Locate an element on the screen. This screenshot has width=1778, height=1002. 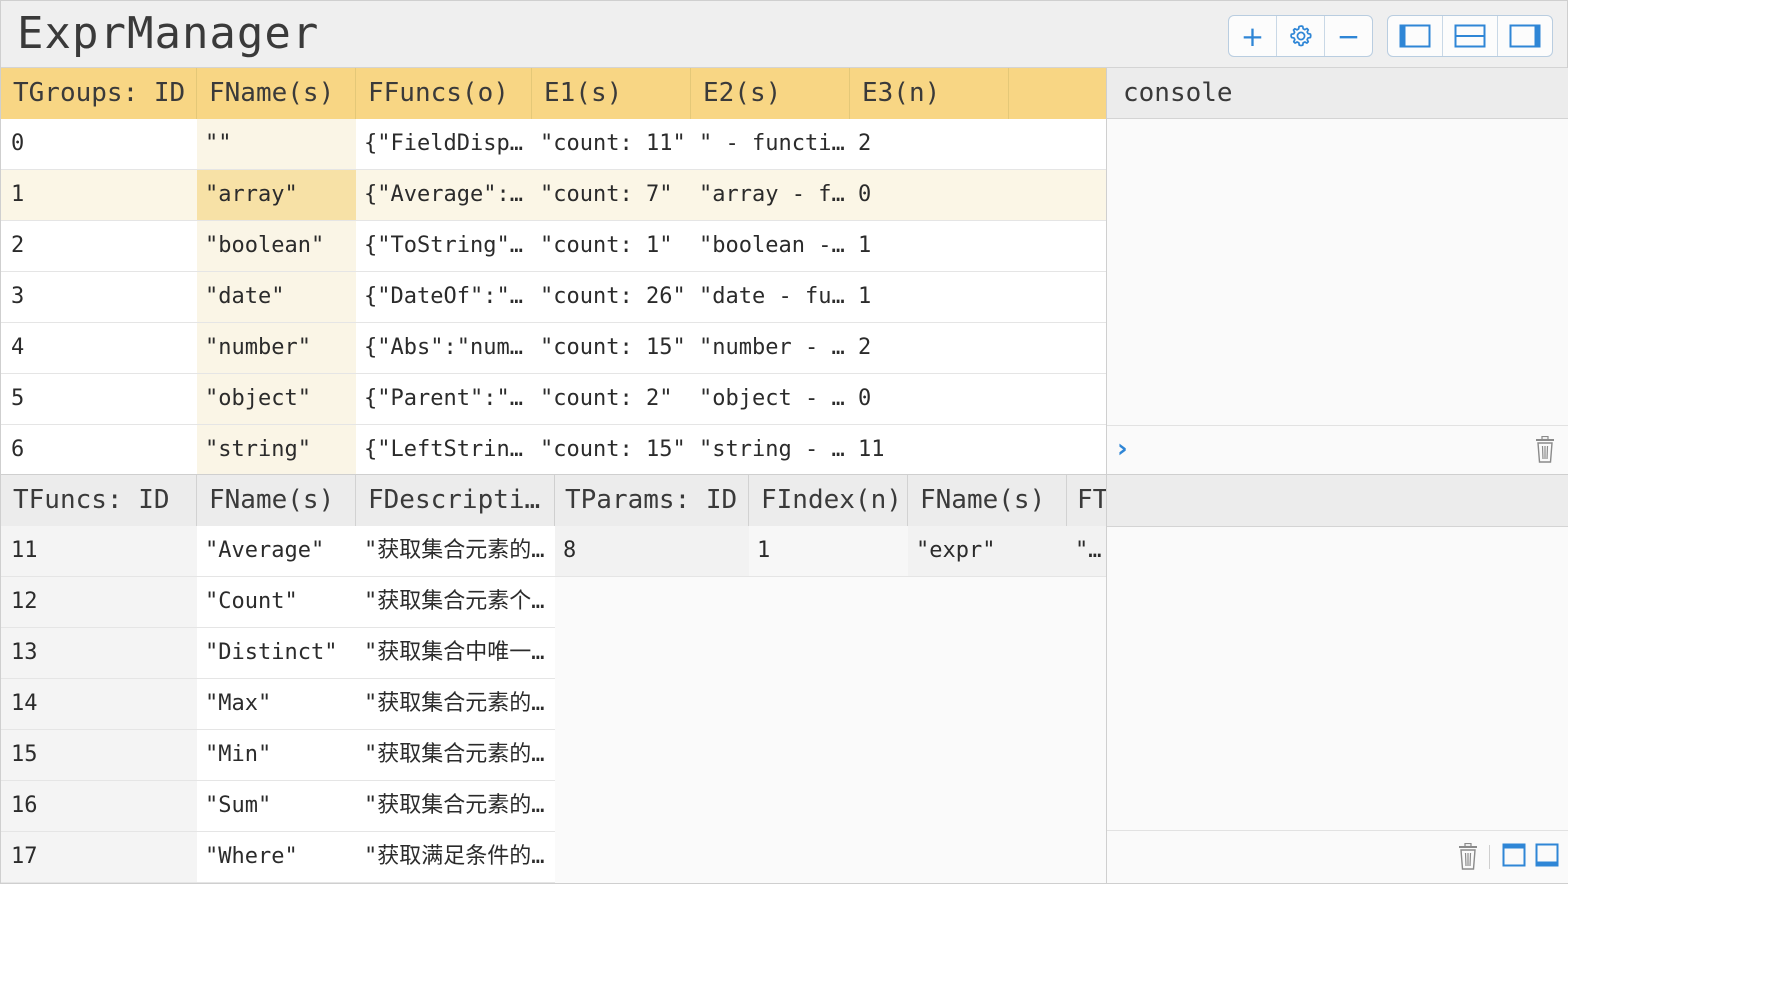
table-row: 0 "" {"FieldDisp… "count: 11" " - functi… 2 is located at coordinates (553, 144).